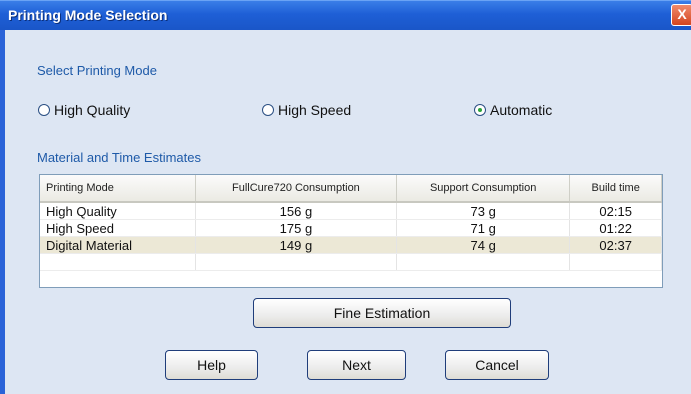  I want to click on table-row: High Quality 156 g 73 g 02:15, so click(351, 211).